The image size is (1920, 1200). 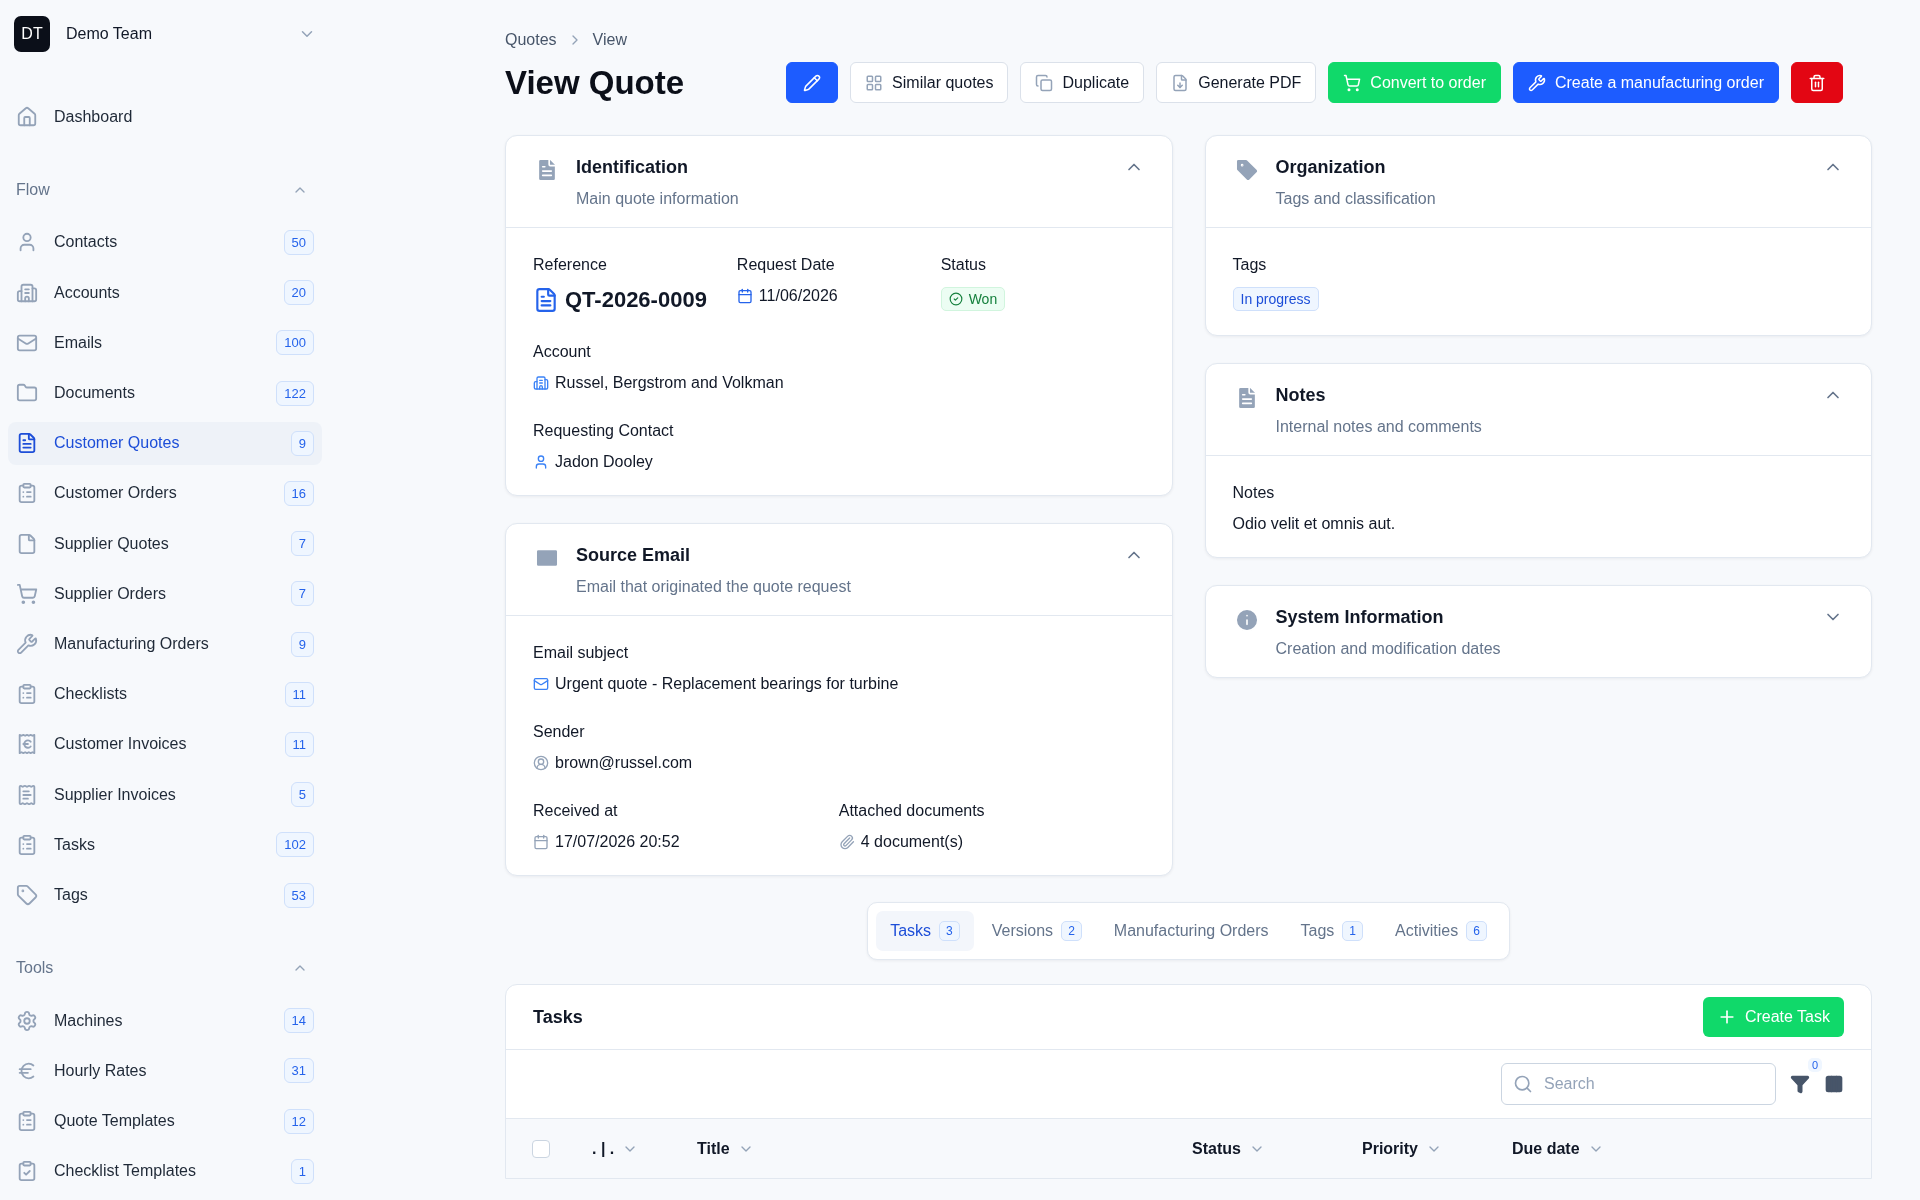 I want to click on tab: Tags 1, so click(x=1332, y=931).